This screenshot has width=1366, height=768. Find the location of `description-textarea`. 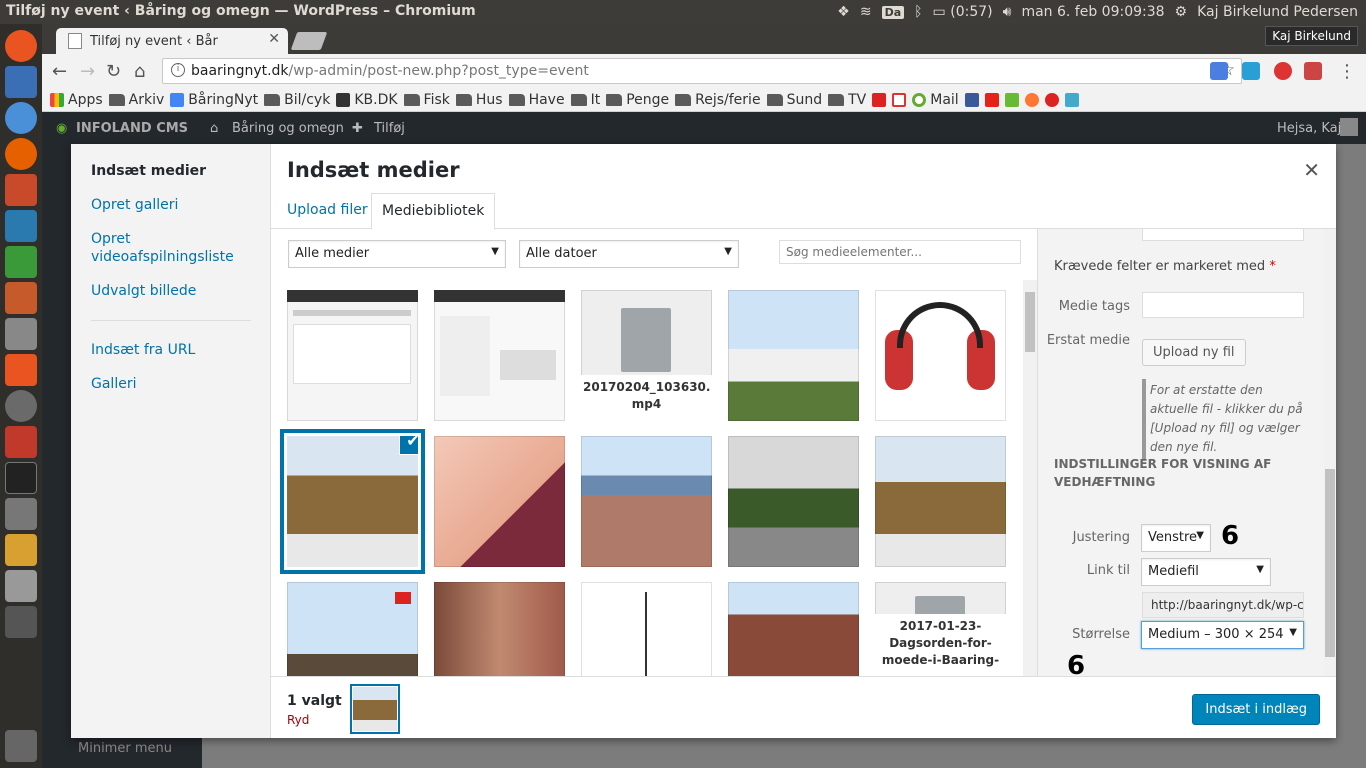

description-textarea is located at coordinates (1223, 235).